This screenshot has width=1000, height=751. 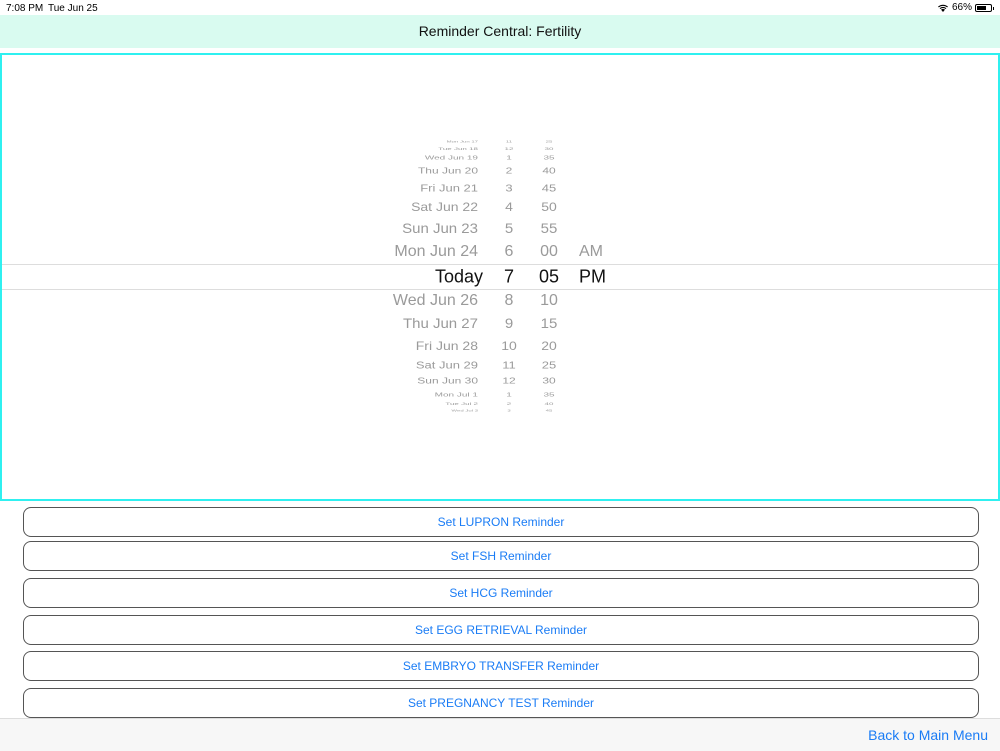 I want to click on battery-percent: 66%, so click(x=961, y=7).